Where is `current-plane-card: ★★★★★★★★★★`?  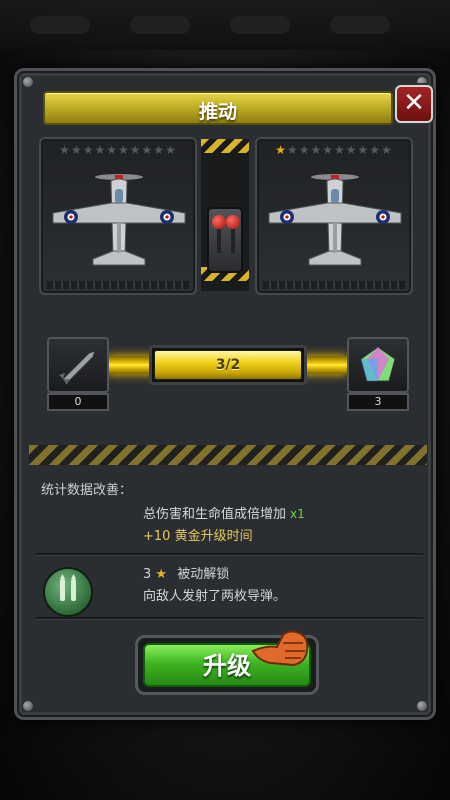 current-plane-card: ★★★★★★★★★★ is located at coordinates (118, 216).